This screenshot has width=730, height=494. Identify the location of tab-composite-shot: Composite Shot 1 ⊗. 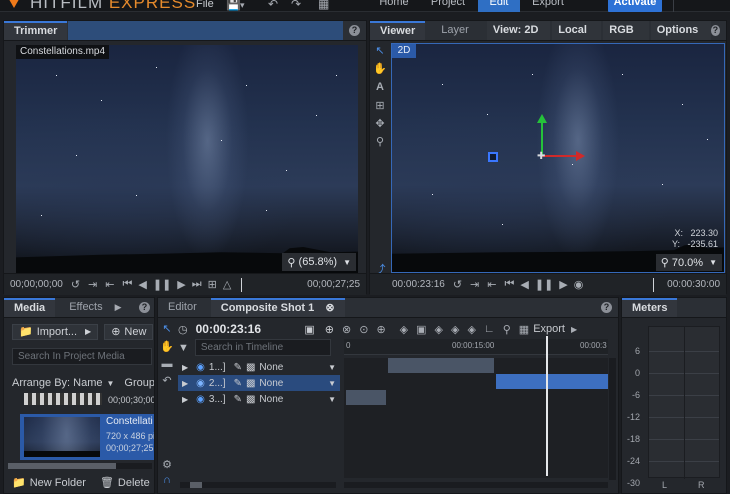
(277, 307).